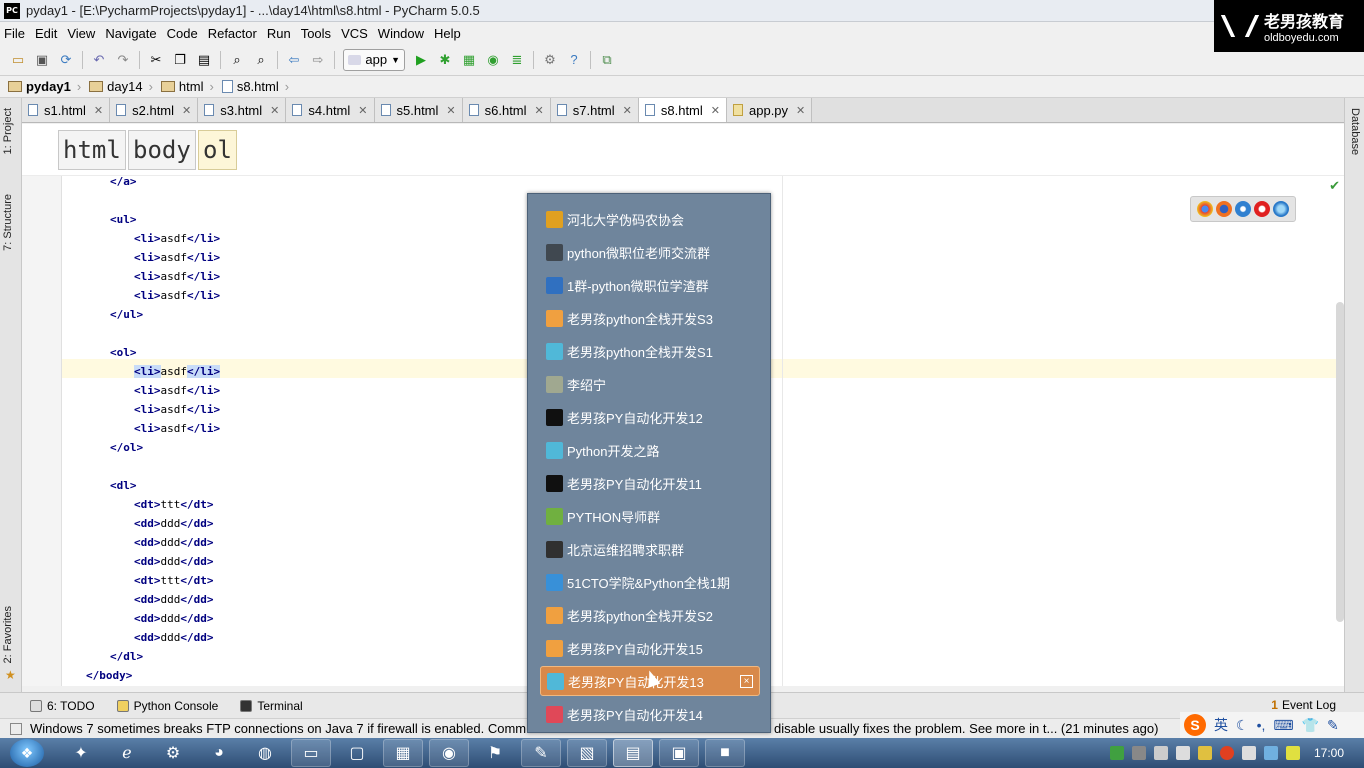 This screenshot has height=768, width=1364. Describe the element at coordinates (154, 110) in the screenshot. I see `tab-s2-html: s2.html ✕` at that location.